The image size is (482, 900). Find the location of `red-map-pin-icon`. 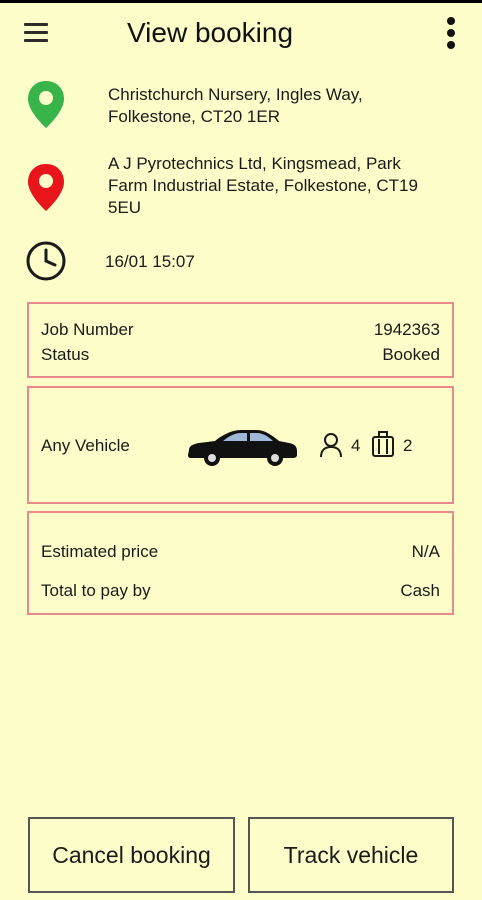

red-map-pin-icon is located at coordinates (46, 187).